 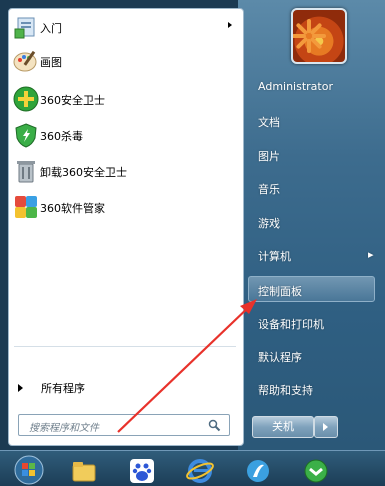 What do you see at coordinates (258, 471) in the screenshot?
I see `browser-icon` at bounding box center [258, 471].